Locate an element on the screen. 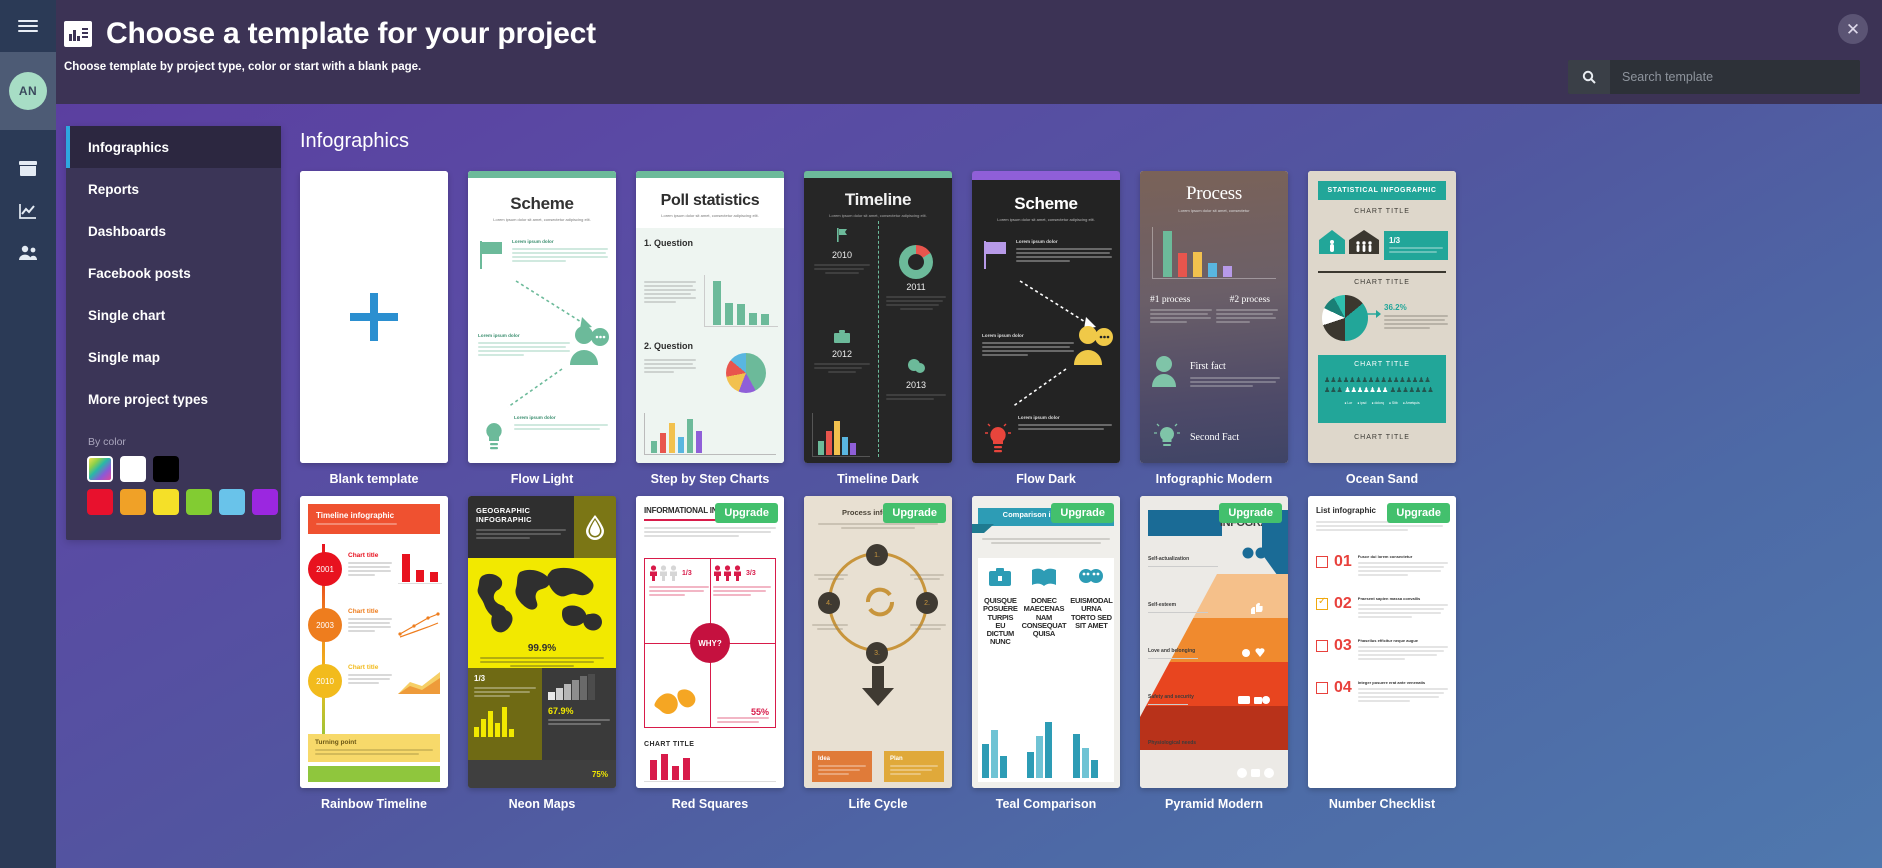 The image size is (1882, 868). search-icon is located at coordinates (1589, 77).